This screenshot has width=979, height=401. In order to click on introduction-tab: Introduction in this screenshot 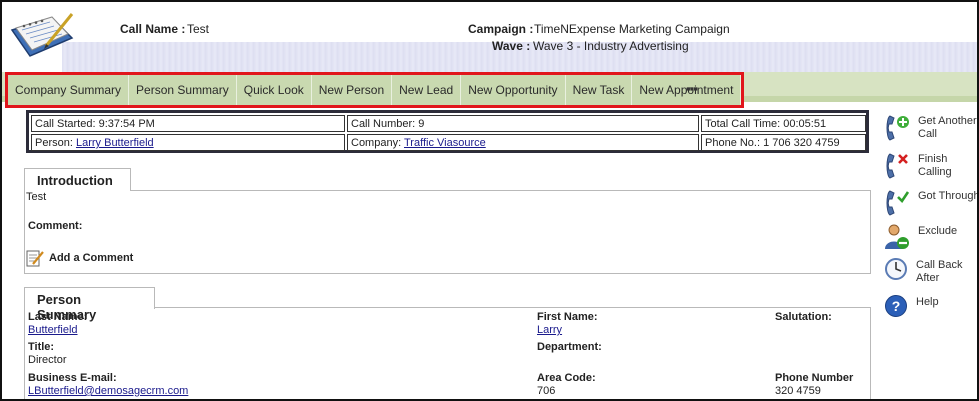, I will do `click(77, 179)`.